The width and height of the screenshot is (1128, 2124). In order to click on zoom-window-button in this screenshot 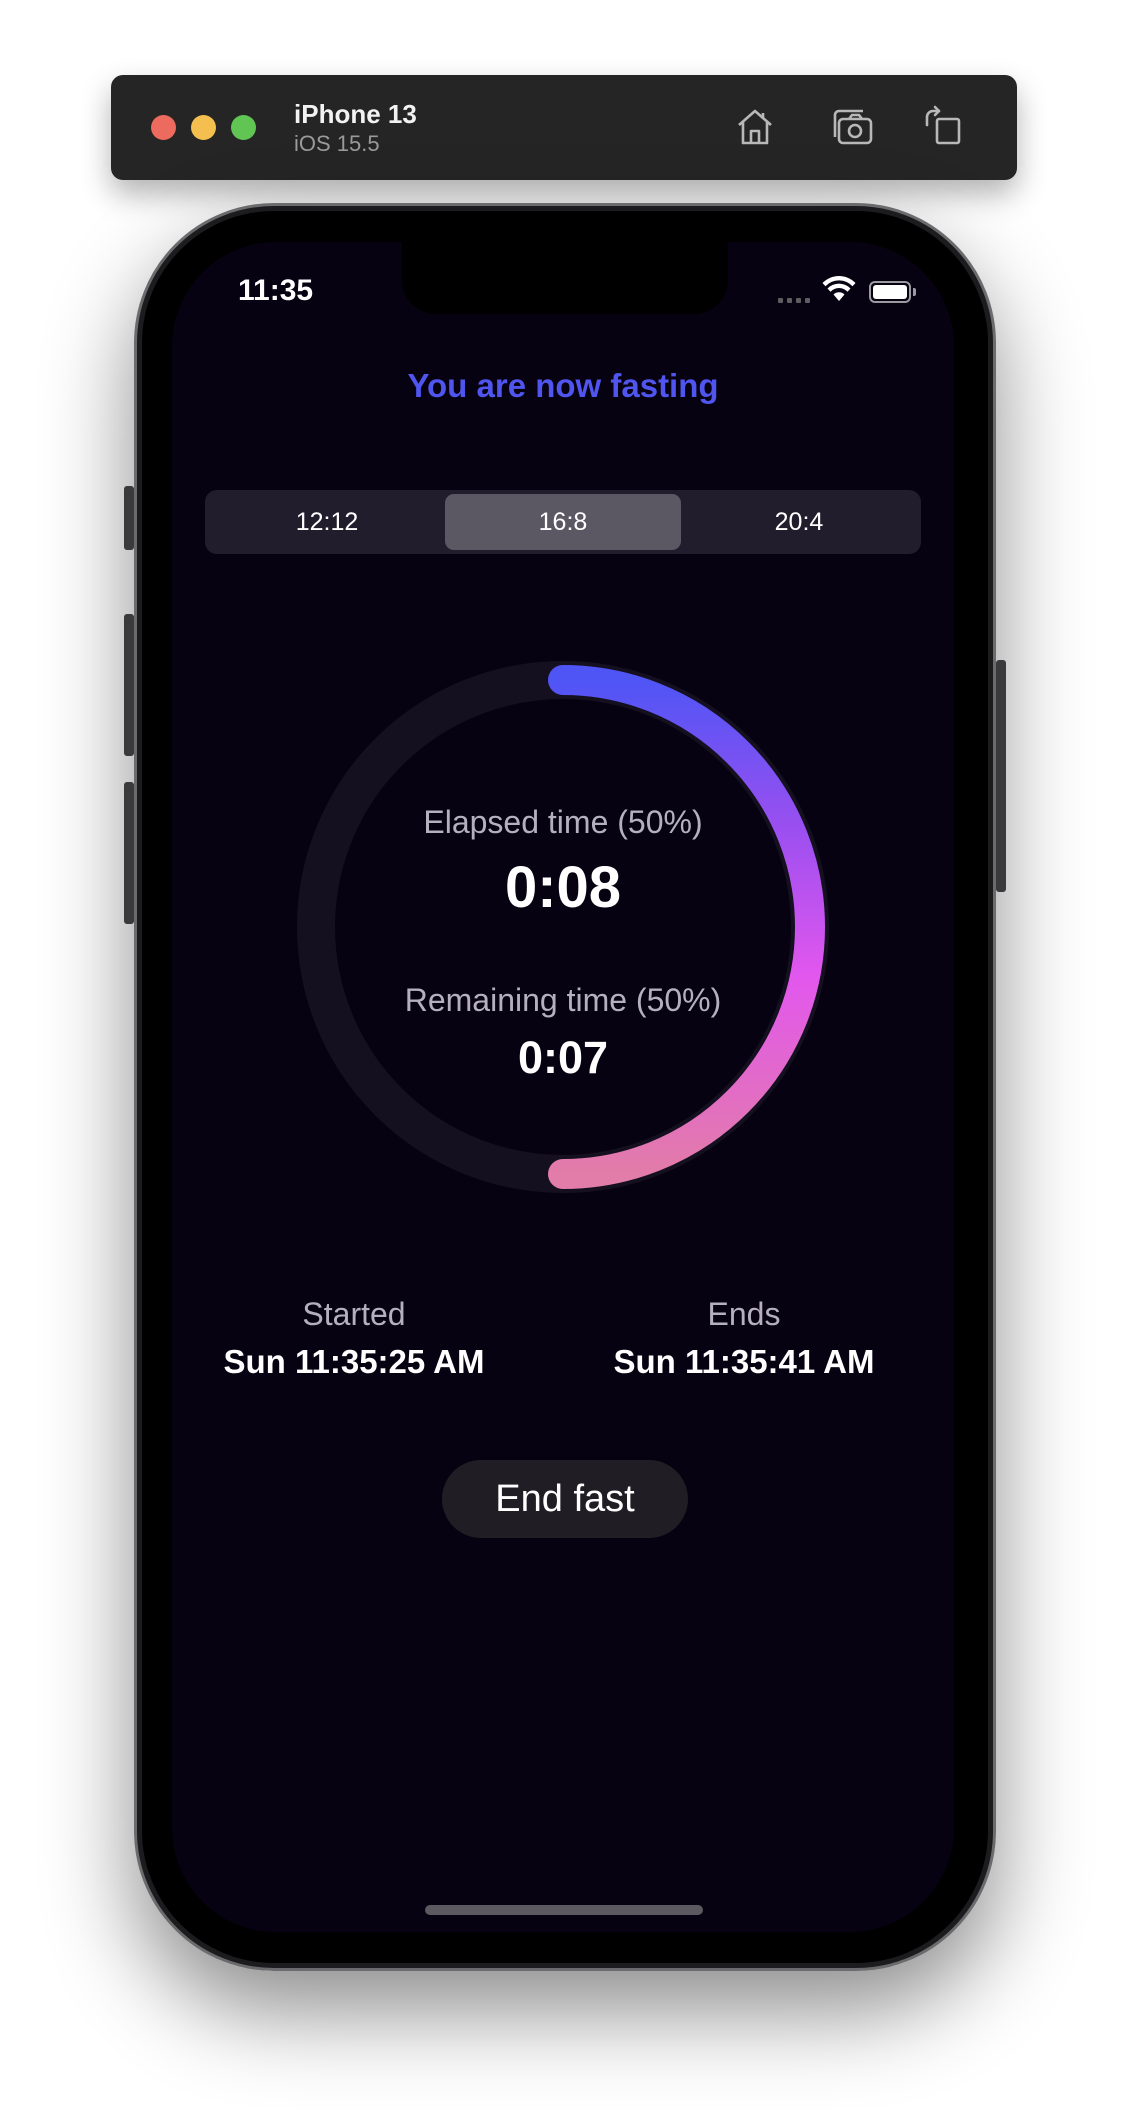, I will do `click(243, 127)`.